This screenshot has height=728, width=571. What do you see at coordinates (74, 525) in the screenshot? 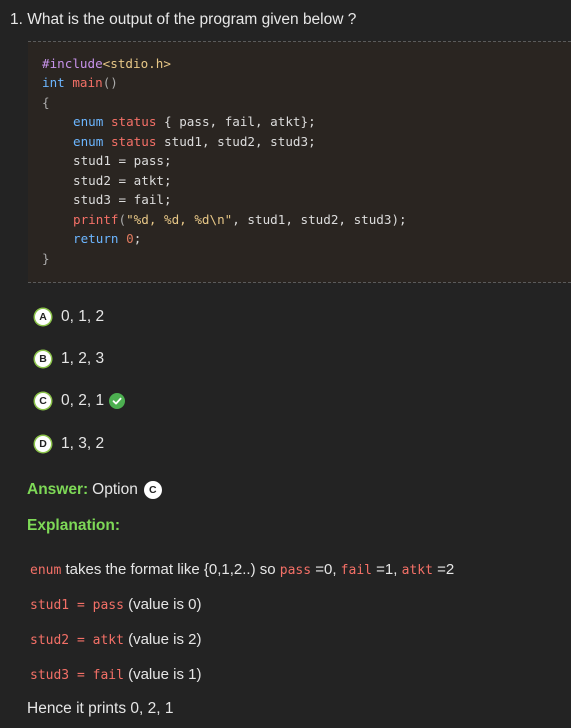
I see `explanation-title: Explanation:` at bounding box center [74, 525].